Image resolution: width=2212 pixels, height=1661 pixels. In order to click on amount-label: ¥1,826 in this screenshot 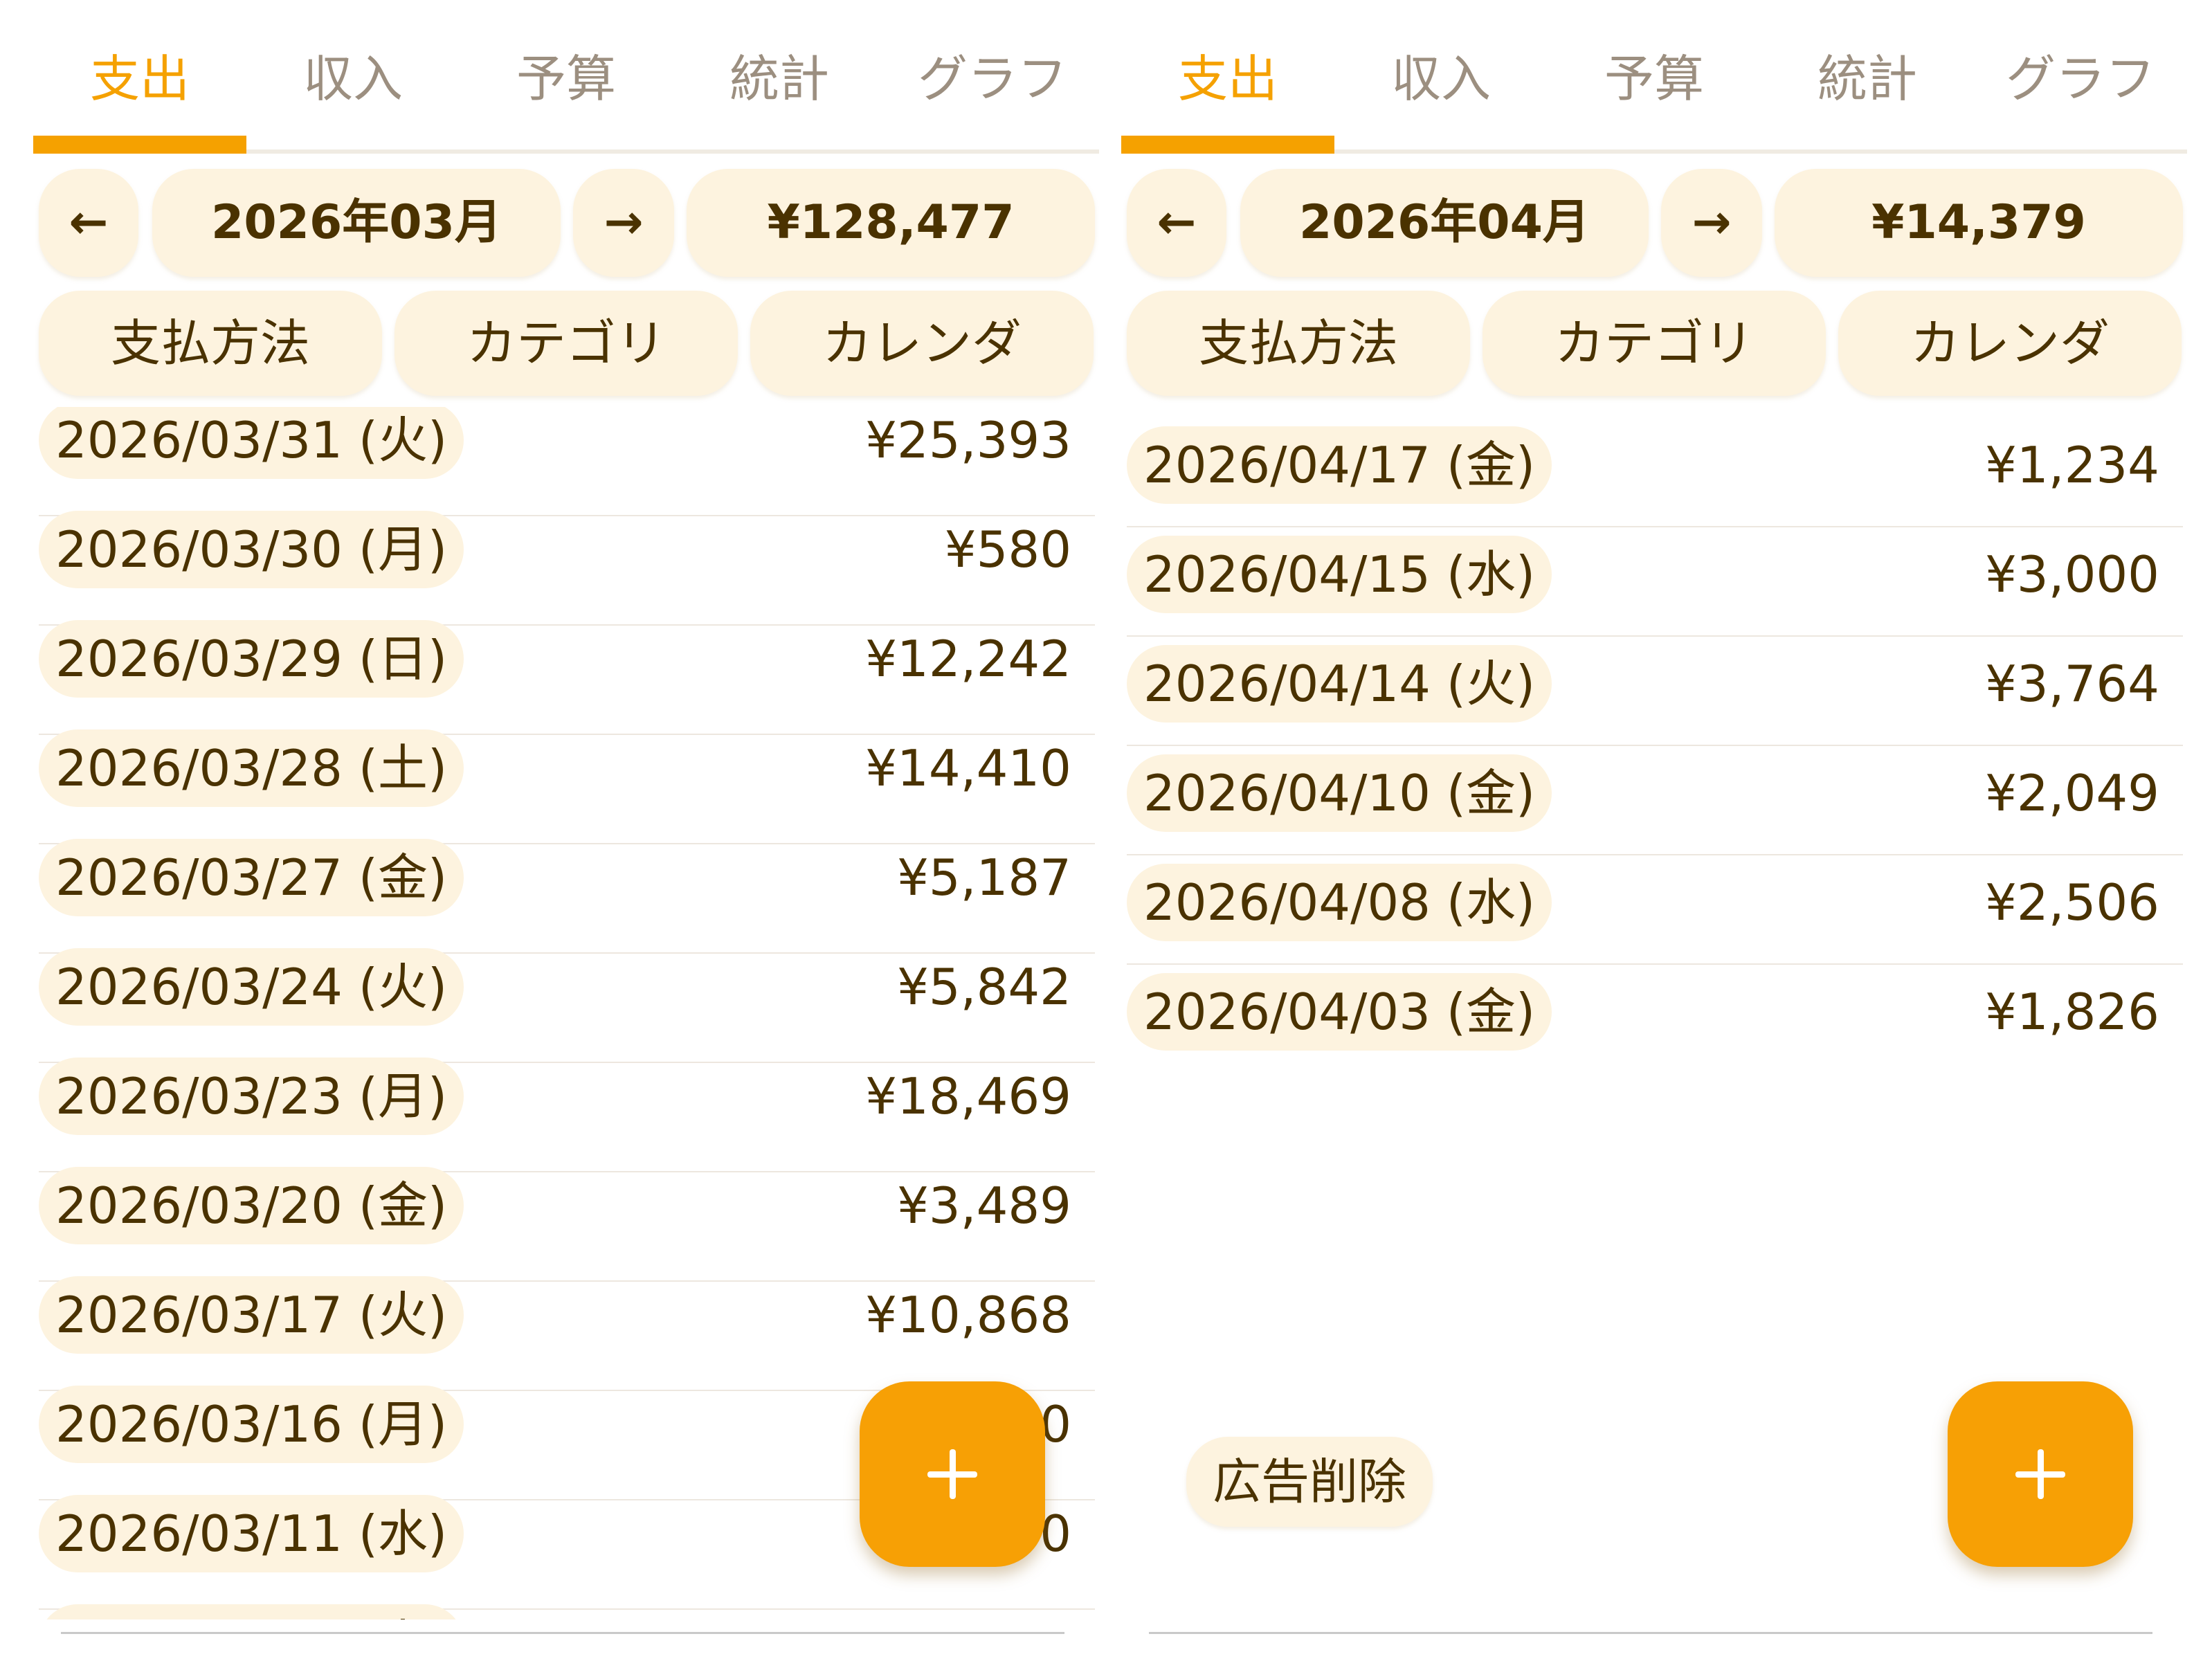, I will do `click(2072, 1012)`.